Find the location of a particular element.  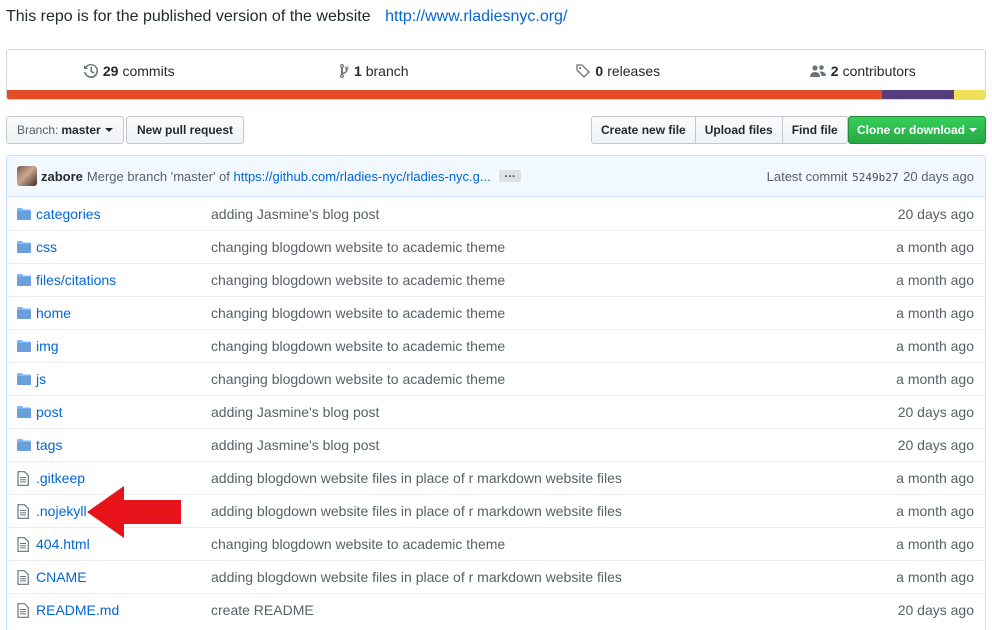

file-name-link: README.md is located at coordinates (123, 610).